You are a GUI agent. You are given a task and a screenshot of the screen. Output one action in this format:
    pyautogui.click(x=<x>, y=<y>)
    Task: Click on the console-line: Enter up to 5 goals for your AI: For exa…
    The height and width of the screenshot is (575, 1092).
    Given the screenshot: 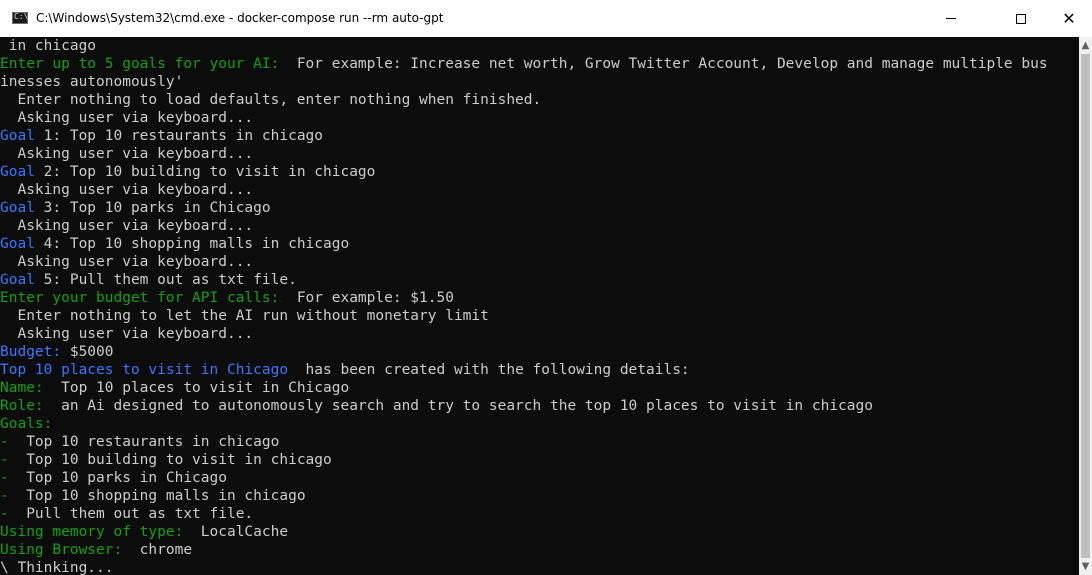 What is the action you would take?
    pyautogui.click(x=539, y=64)
    